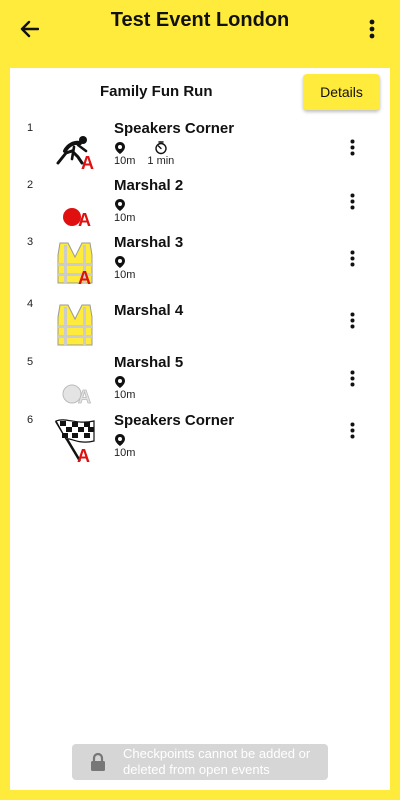 Image resolution: width=400 pixels, height=800 pixels. I want to click on finish-flag-icon: A, so click(74, 441).